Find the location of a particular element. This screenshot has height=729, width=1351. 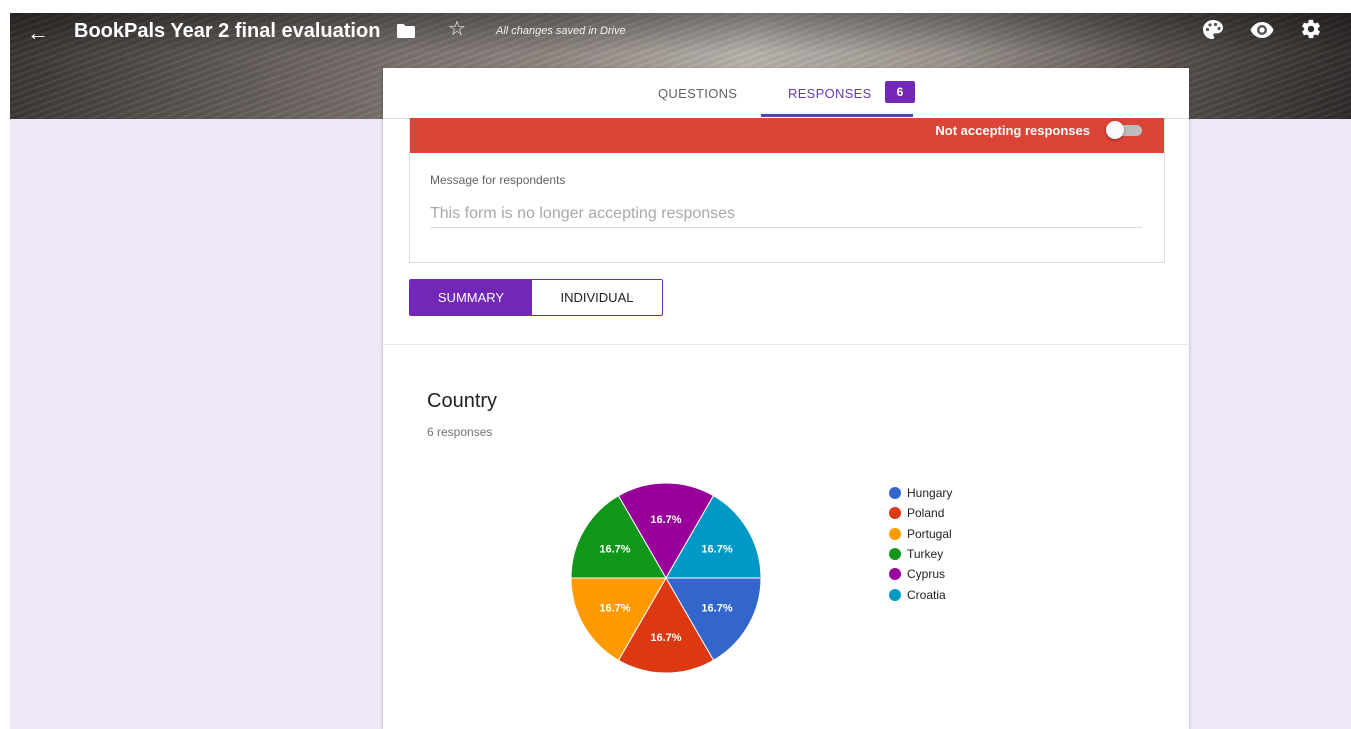

question-title: Country is located at coordinates (462, 401).